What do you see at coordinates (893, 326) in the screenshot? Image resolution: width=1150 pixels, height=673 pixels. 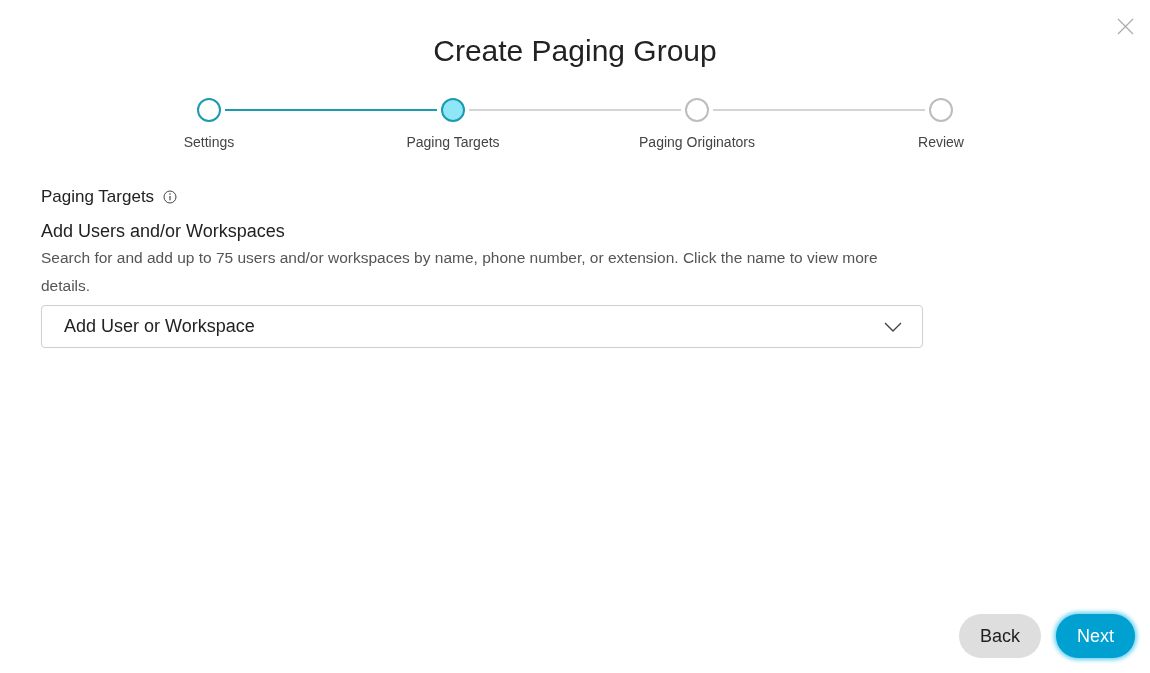 I see `chevron-down-icon` at bounding box center [893, 326].